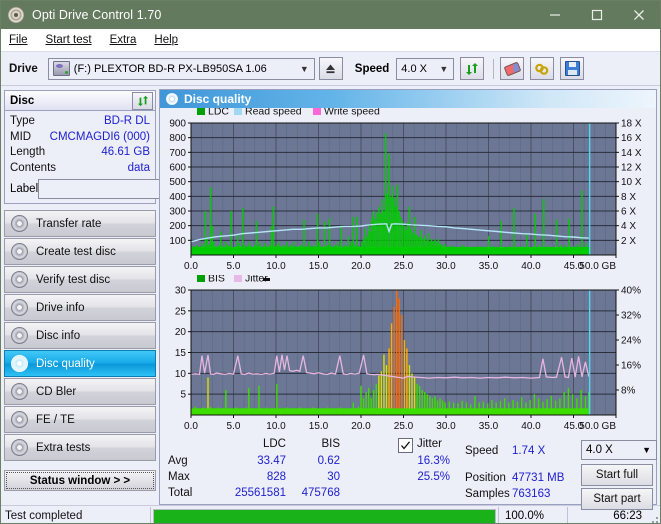 This screenshot has height=524, width=661. I want to click on sidebar-item-drive-info: Drive info, so click(80, 307).